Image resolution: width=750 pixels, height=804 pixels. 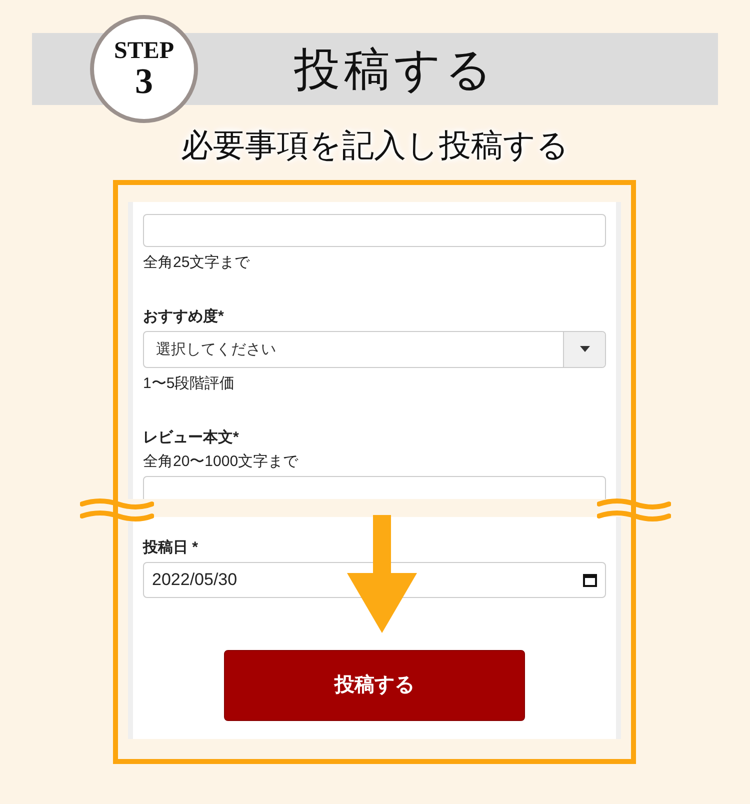 What do you see at coordinates (394, 69) in the screenshot?
I see `page-title: 投稿する` at bounding box center [394, 69].